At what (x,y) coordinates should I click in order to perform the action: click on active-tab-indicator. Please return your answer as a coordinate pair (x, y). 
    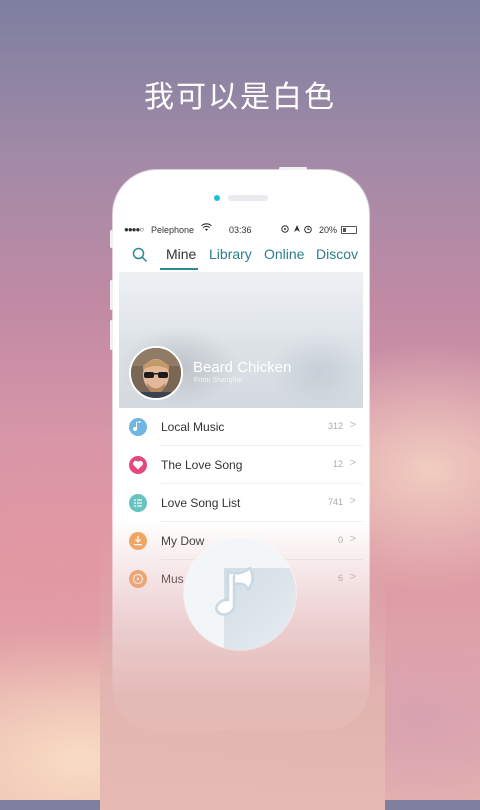
    Looking at the image, I should click on (179, 269).